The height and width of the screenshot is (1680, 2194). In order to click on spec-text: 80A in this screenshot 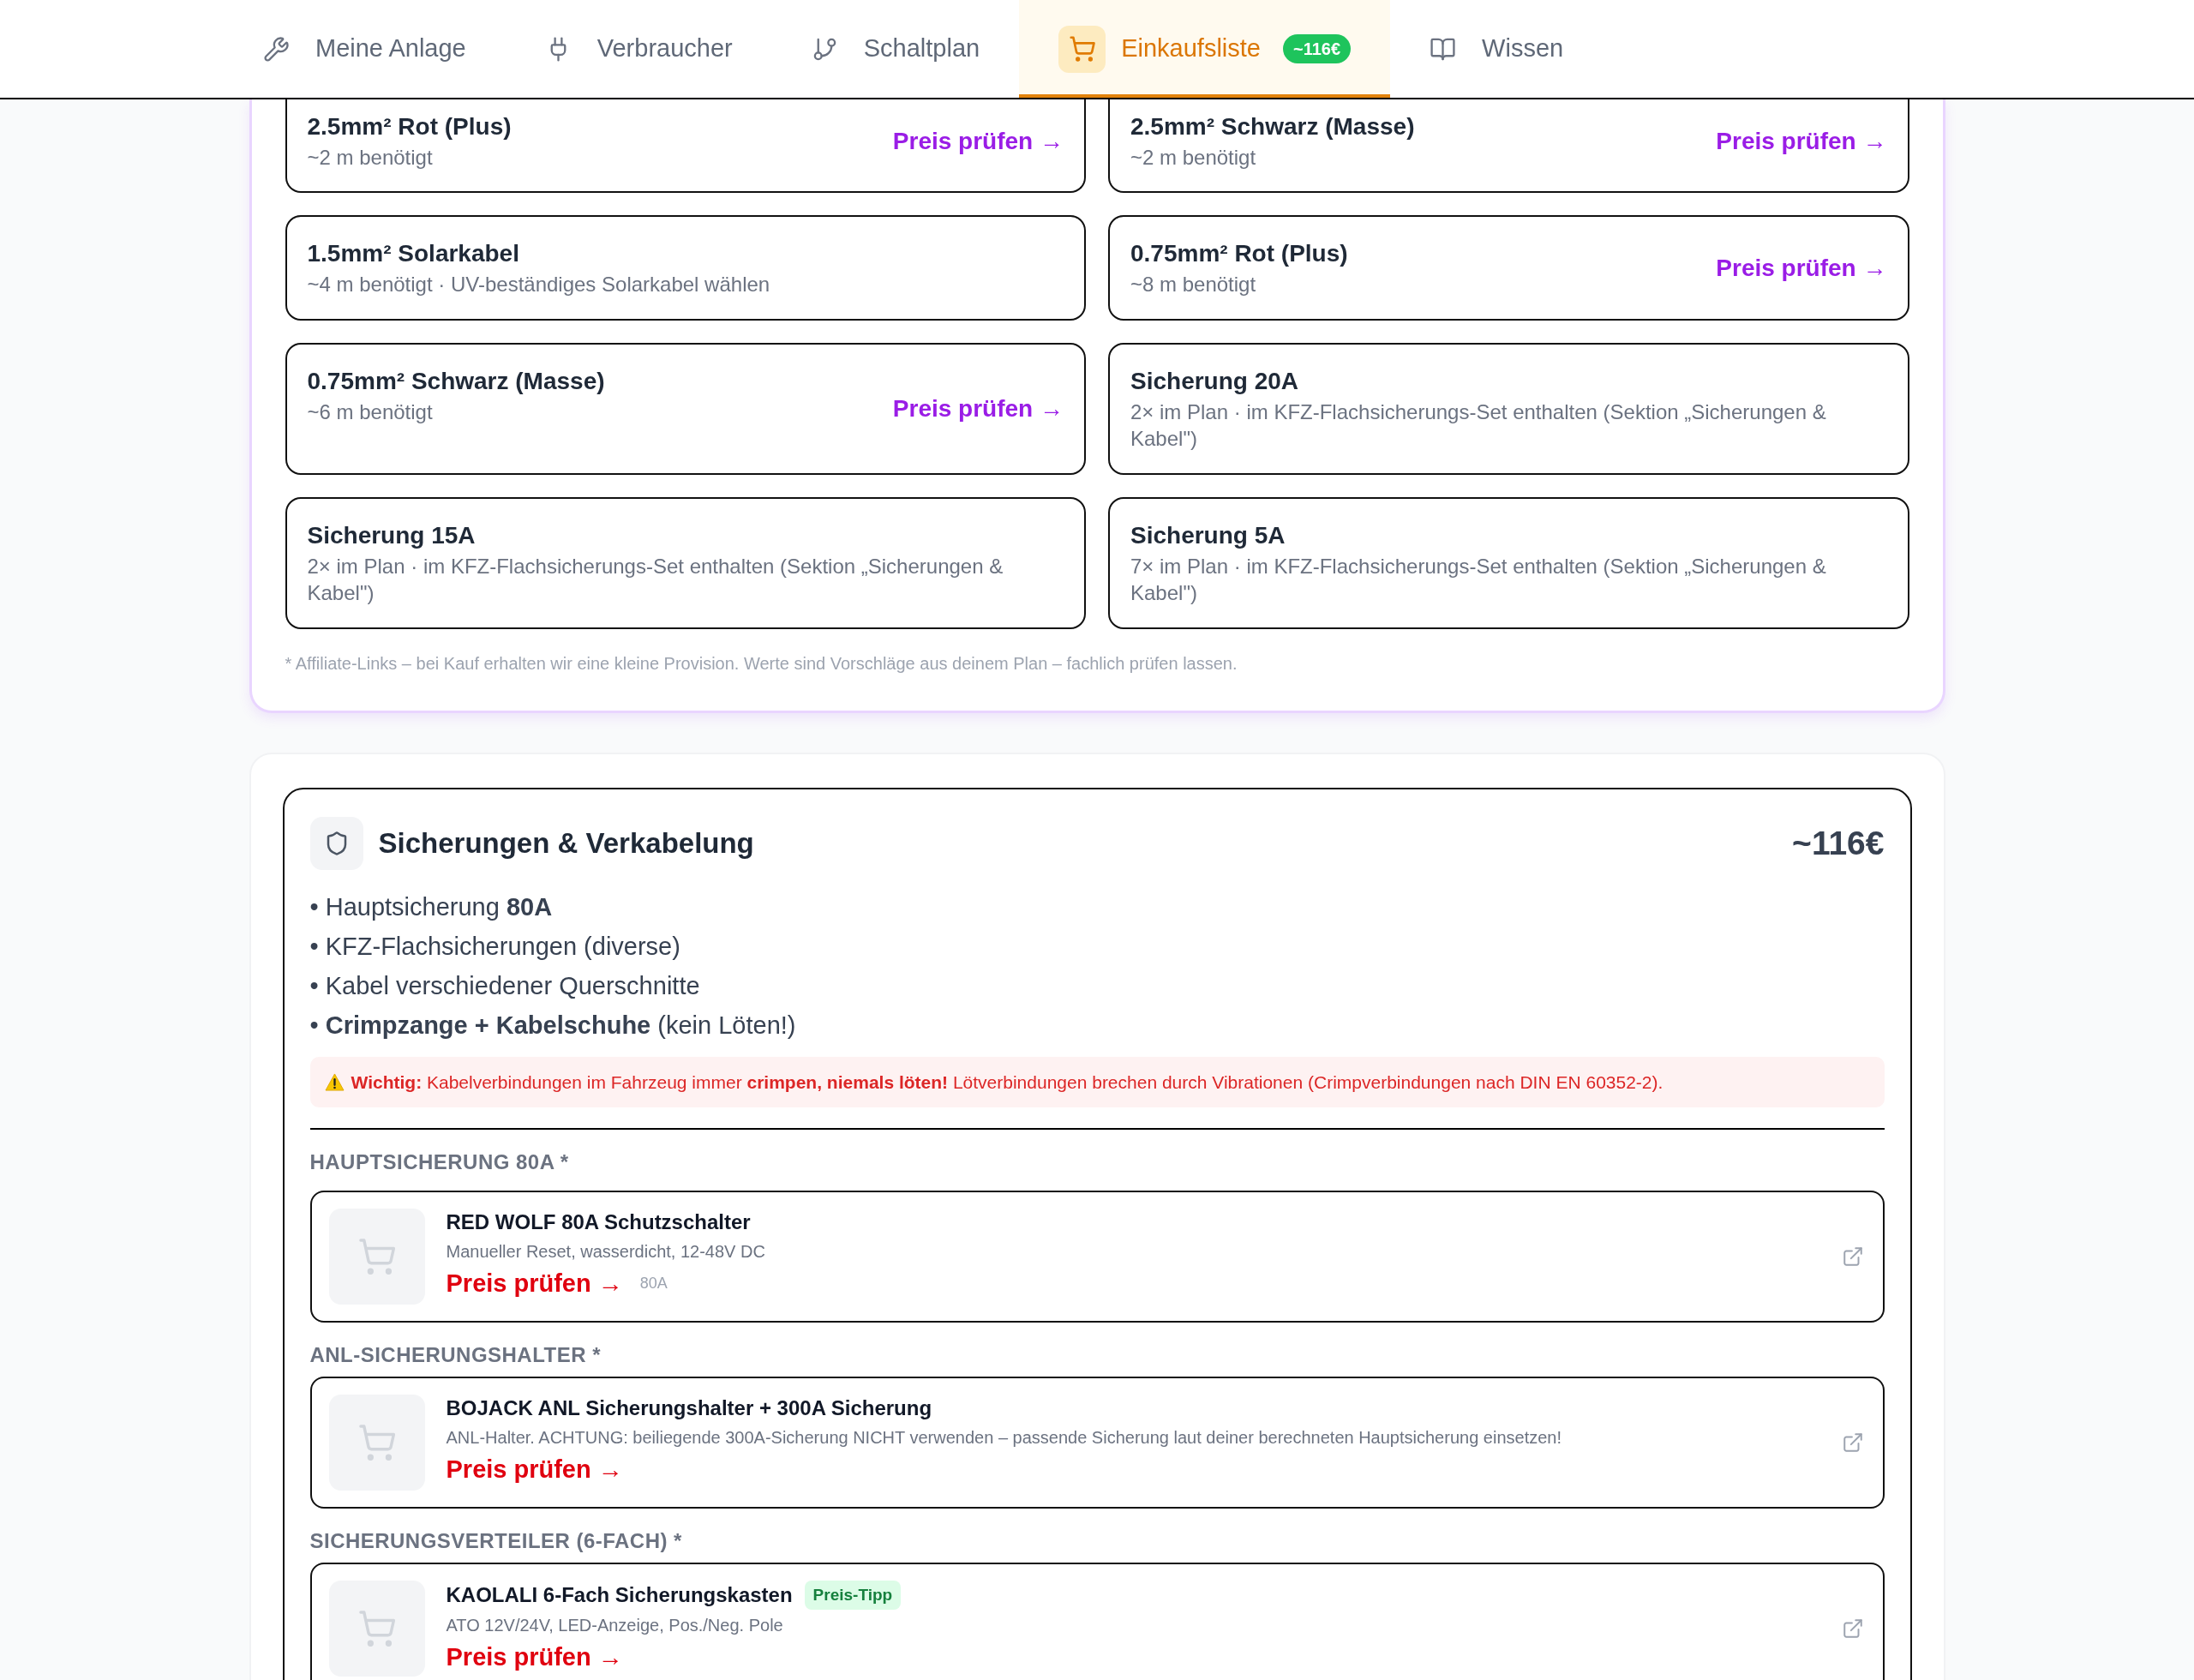, I will do `click(653, 1283)`.